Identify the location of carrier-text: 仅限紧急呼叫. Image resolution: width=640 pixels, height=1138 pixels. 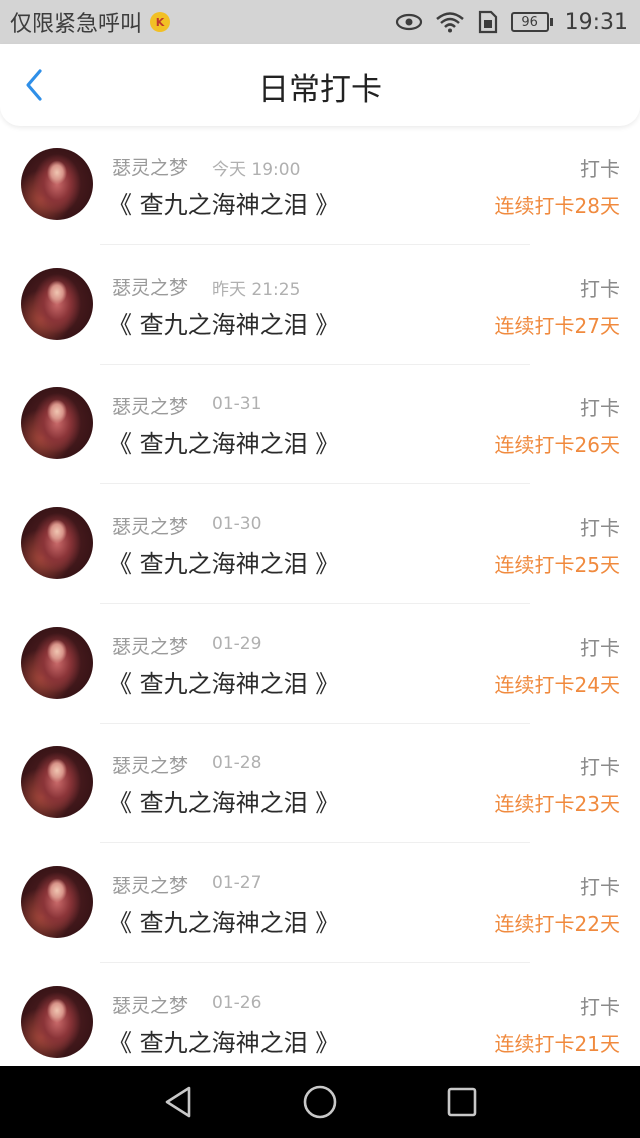
(76, 24).